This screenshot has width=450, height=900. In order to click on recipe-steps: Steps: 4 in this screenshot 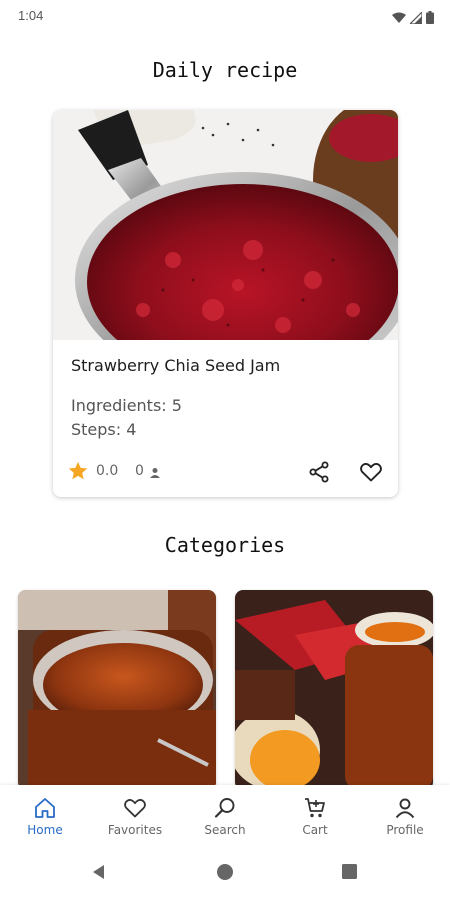, I will do `click(104, 429)`.